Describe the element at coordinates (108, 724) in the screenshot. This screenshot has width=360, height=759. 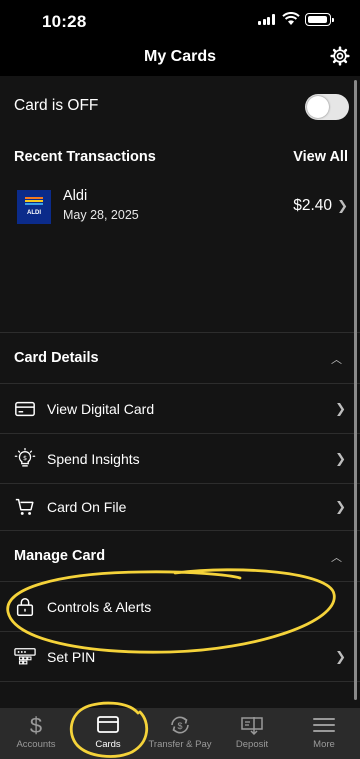
I see `card-icon` at that location.